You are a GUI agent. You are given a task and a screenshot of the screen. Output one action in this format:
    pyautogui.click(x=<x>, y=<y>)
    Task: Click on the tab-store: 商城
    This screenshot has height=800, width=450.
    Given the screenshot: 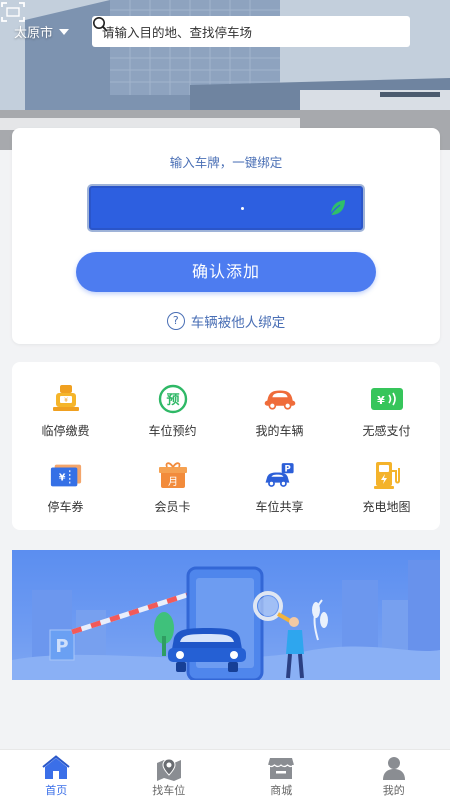 What is the action you would take?
    pyautogui.click(x=281, y=775)
    